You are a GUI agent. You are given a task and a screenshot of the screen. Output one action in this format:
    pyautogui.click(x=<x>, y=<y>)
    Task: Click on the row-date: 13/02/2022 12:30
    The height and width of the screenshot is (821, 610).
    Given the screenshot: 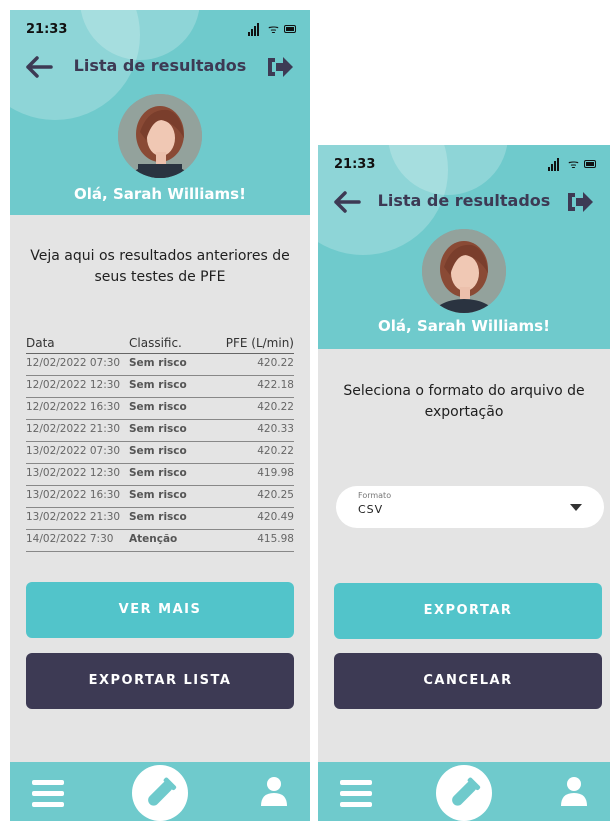 What is the action you would take?
    pyautogui.click(x=73, y=473)
    